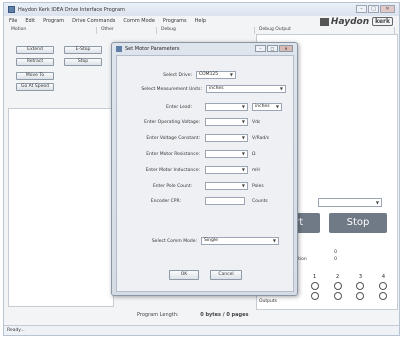  What do you see at coordinates (11, 9) in the screenshot?
I see `app-icon` at bounding box center [11, 9].